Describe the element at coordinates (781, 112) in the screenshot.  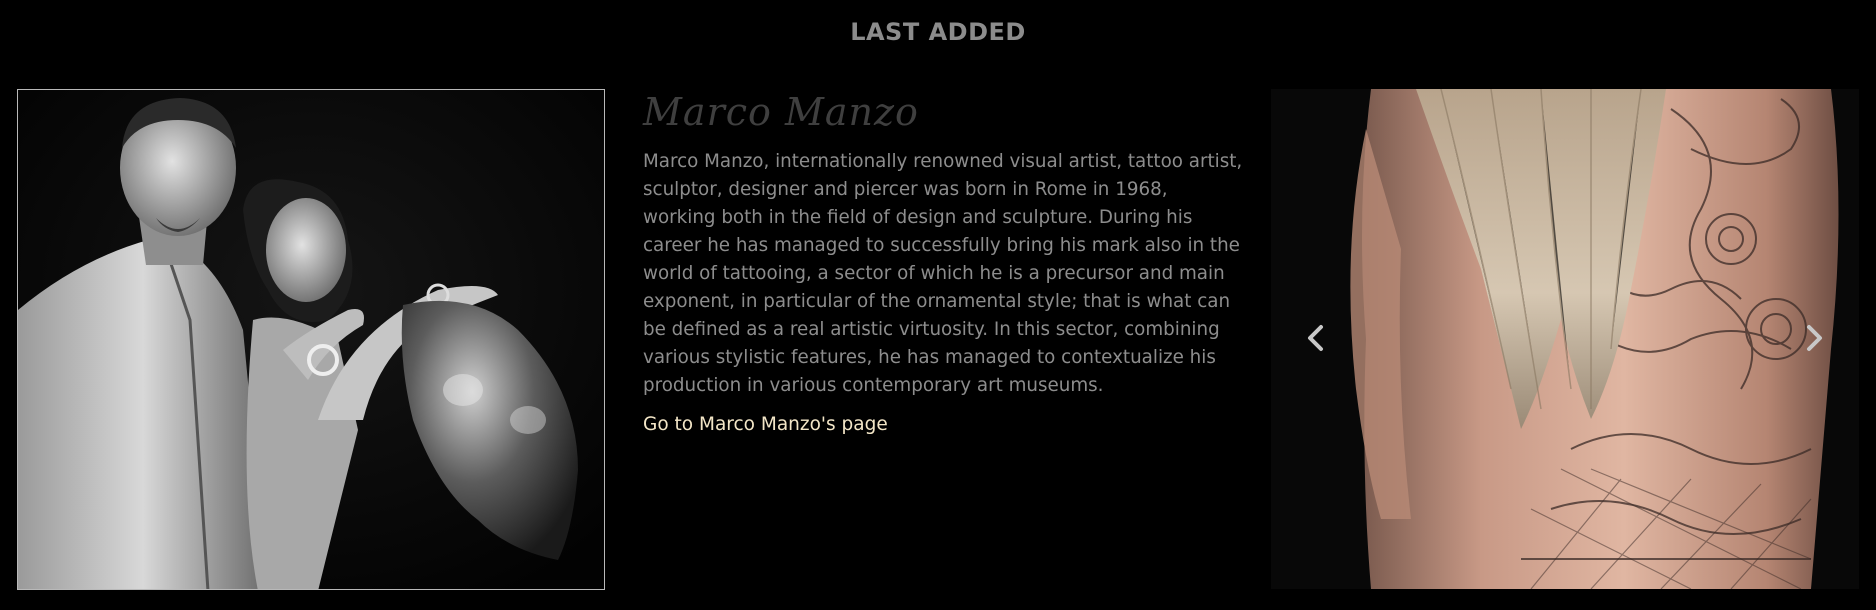
I see `artist-name: Marco Manzo` at that location.